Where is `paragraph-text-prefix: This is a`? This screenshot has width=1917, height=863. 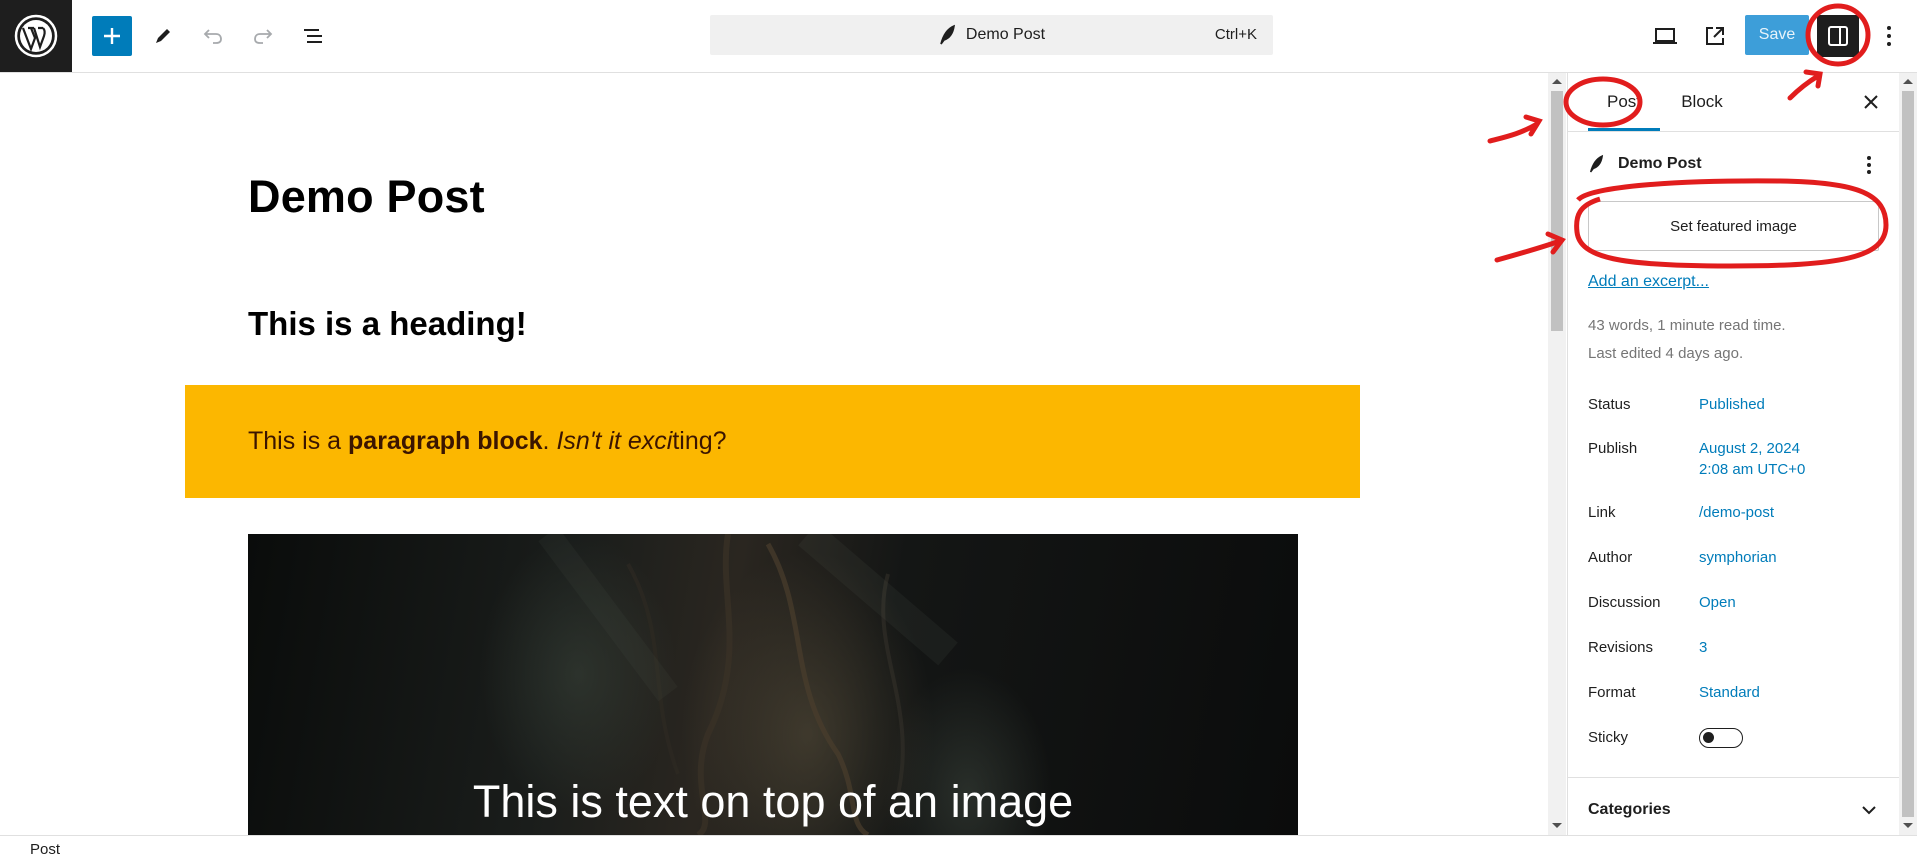 paragraph-text-prefix: This is a is located at coordinates (298, 441).